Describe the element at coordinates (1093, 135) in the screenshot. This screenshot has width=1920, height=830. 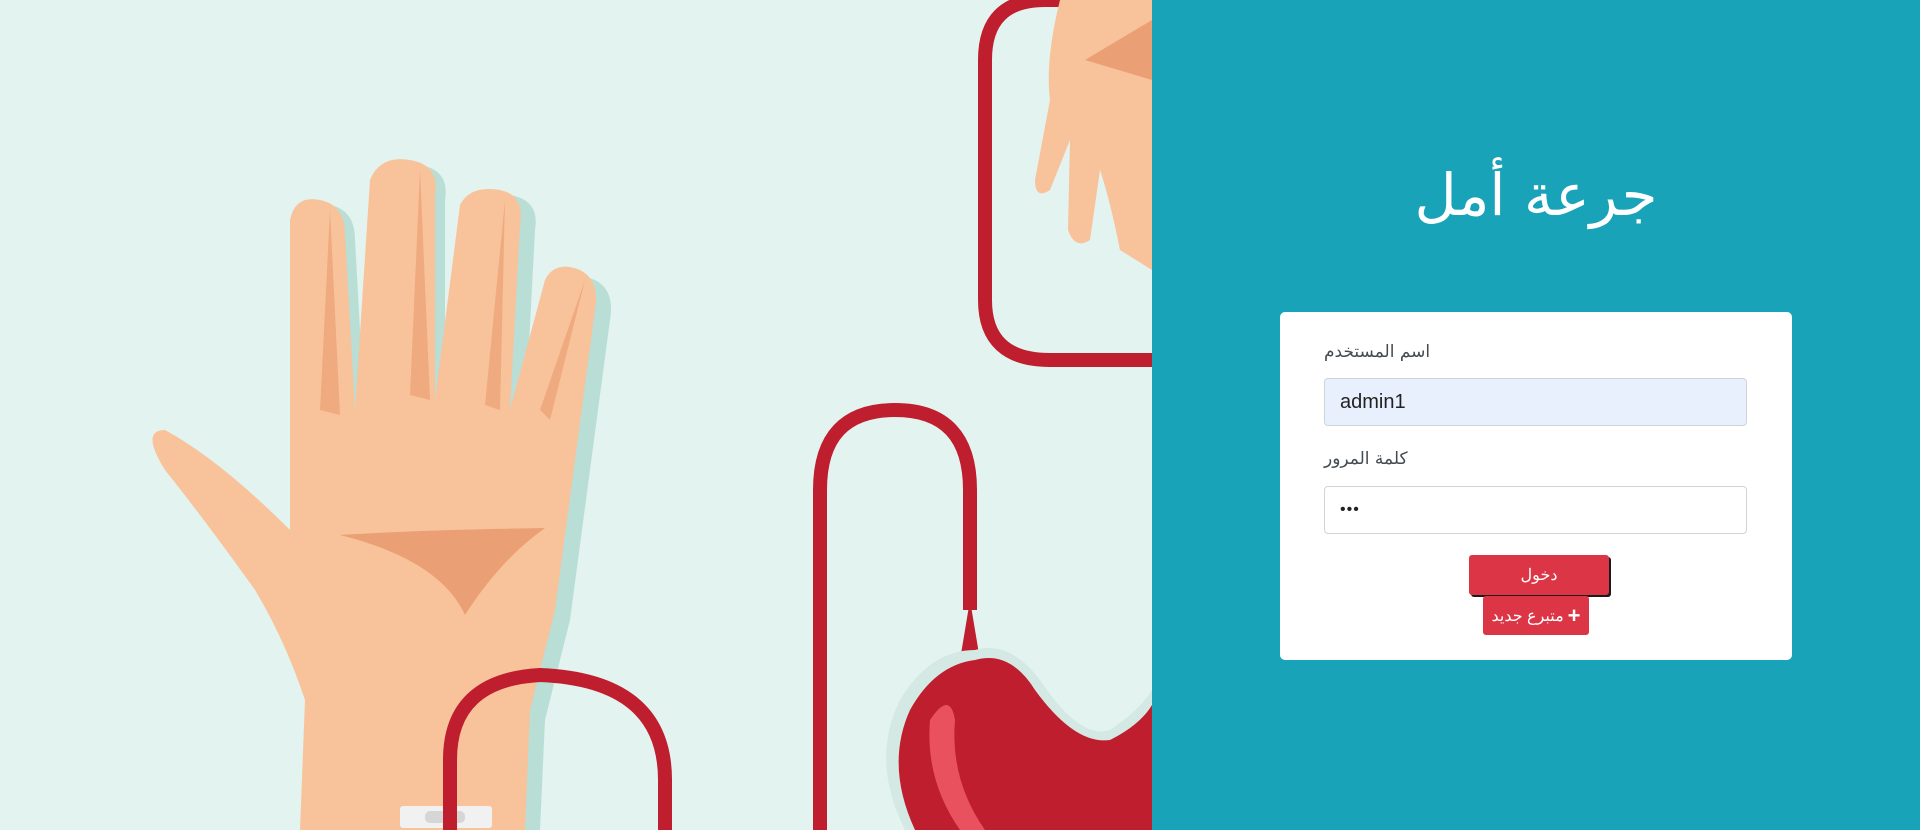
I see `donor-hand-top` at that location.